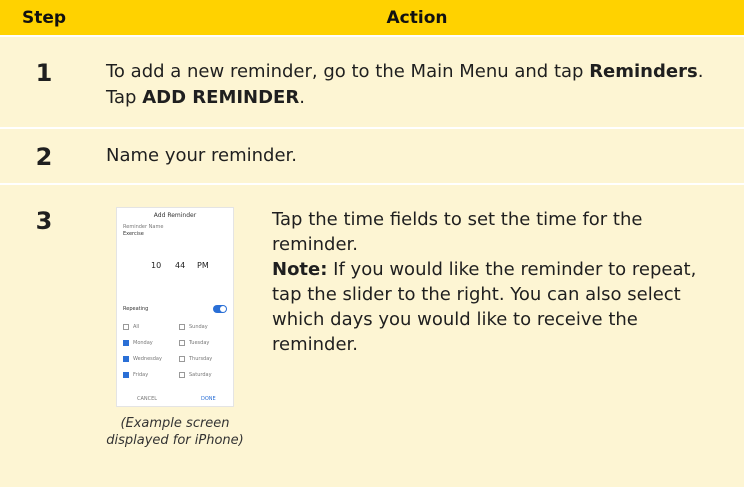 The width and height of the screenshot is (744, 491). Describe the element at coordinates (201, 359) in the screenshot. I see `day-label: Thursday` at that location.